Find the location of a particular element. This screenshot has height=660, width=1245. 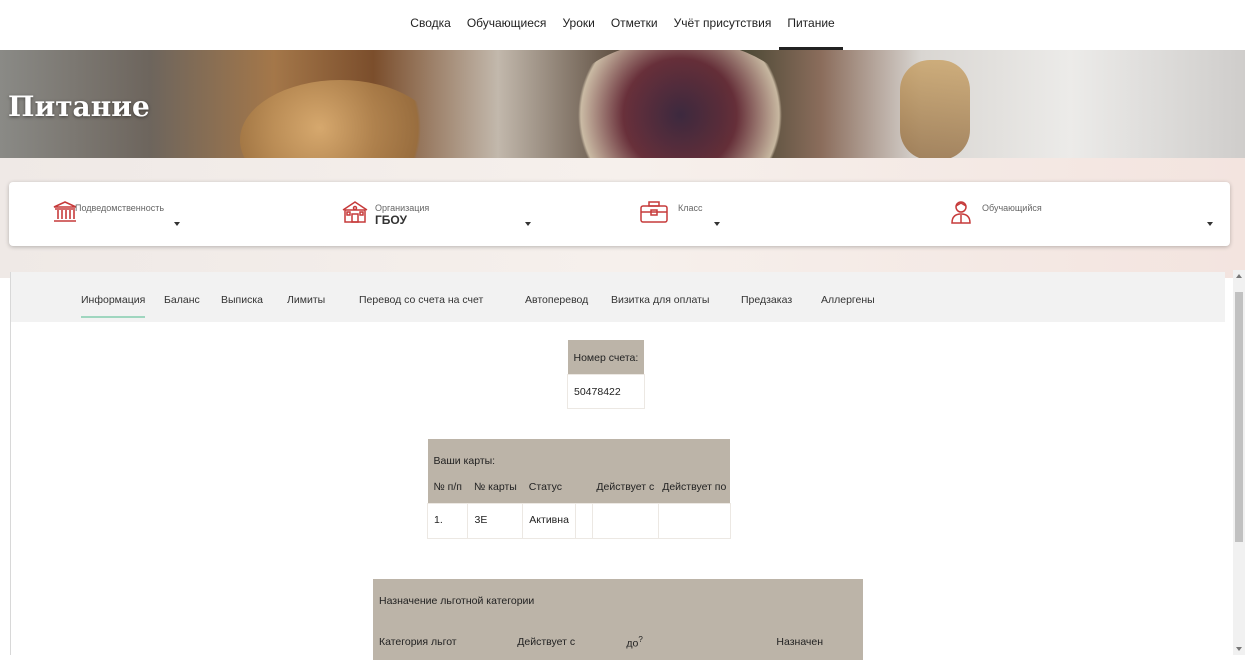

tab-account-transfer: Перевод со счета на счет is located at coordinates (421, 300).